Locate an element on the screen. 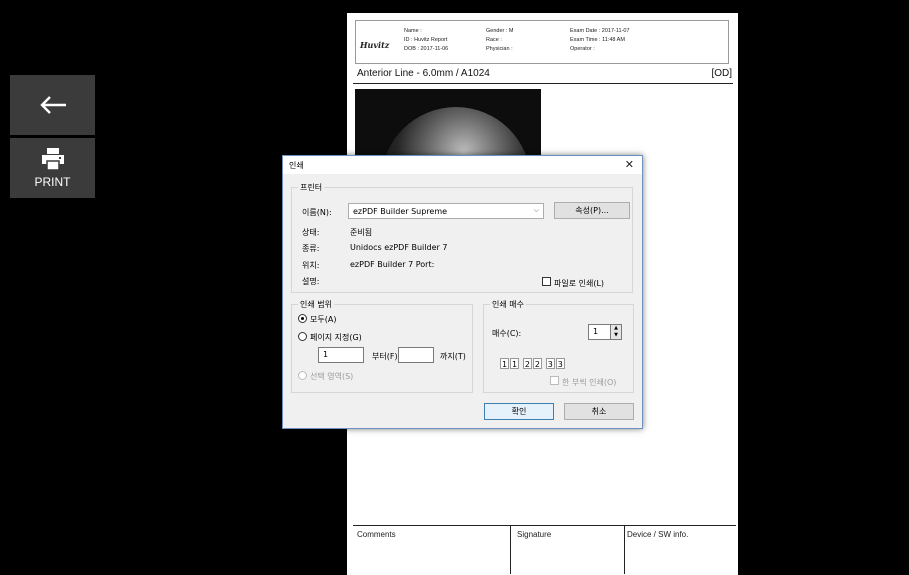 The height and width of the screenshot is (575, 909). race-field: Race : is located at coordinates (494, 40).